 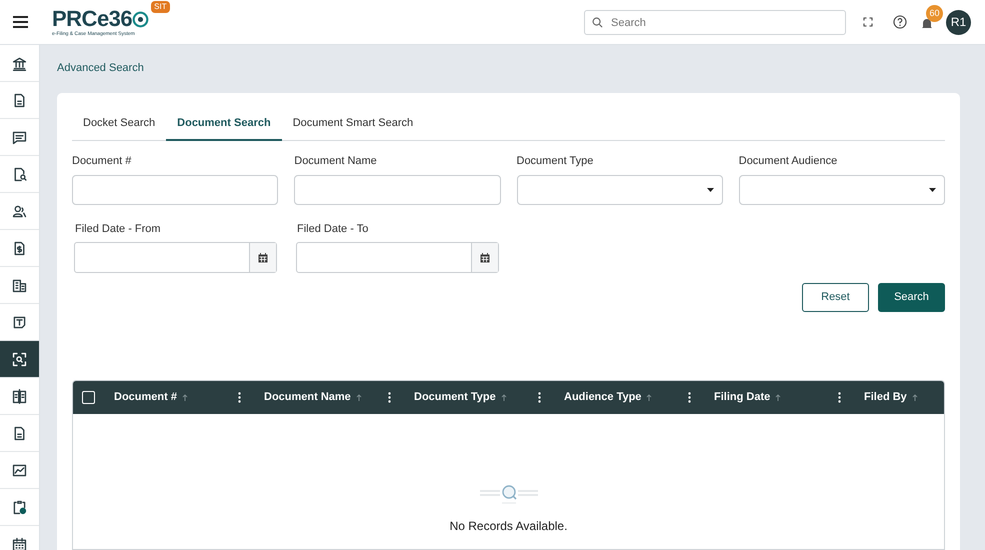 What do you see at coordinates (336, 161) in the screenshot?
I see `field-label: Document Name` at bounding box center [336, 161].